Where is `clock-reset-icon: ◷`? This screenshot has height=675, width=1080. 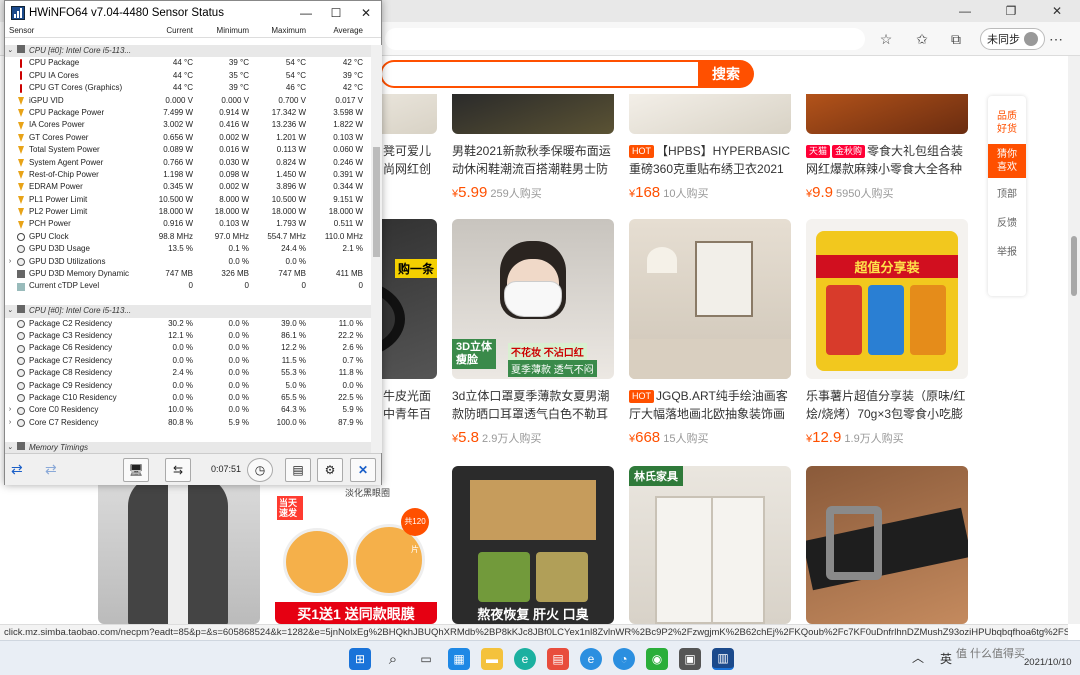 clock-reset-icon: ◷ is located at coordinates (260, 470).